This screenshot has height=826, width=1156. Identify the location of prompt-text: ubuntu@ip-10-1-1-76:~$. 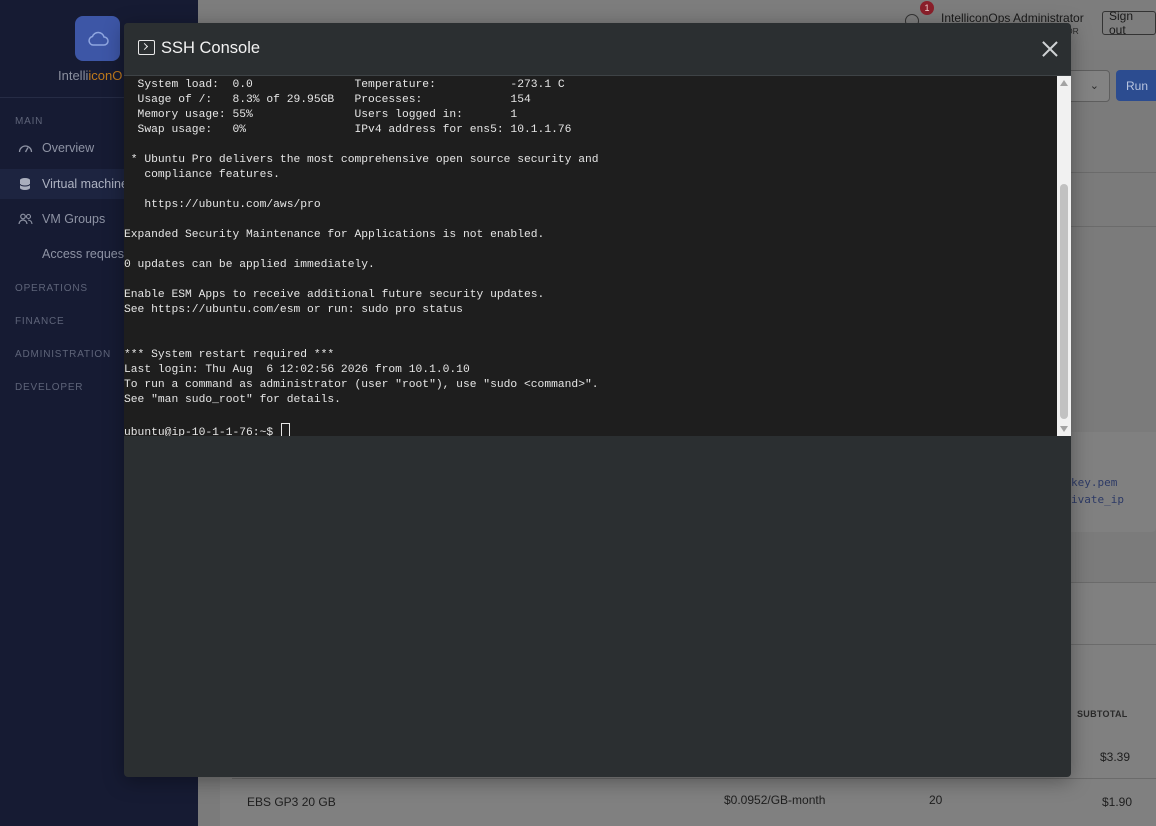
(202, 431).